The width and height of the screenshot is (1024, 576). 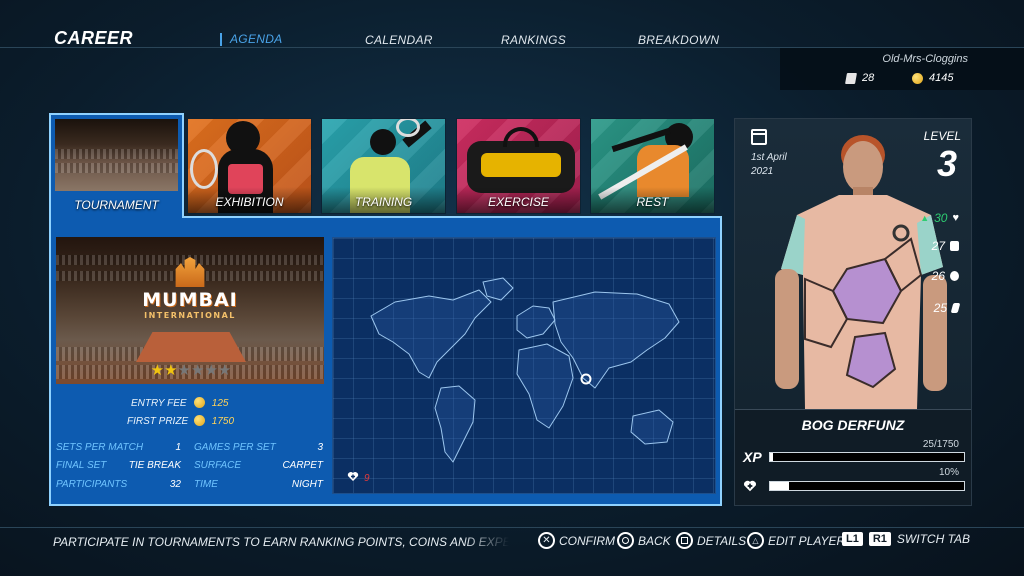 What do you see at coordinates (652, 202) in the screenshot?
I see `tab-rest-label: REST` at bounding box center [652, 202].